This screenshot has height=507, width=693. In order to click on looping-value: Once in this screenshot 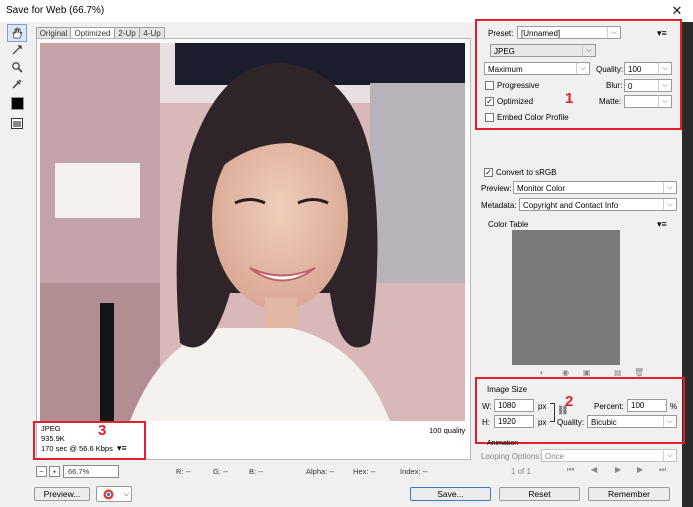, I will do `click(555, 456)`.